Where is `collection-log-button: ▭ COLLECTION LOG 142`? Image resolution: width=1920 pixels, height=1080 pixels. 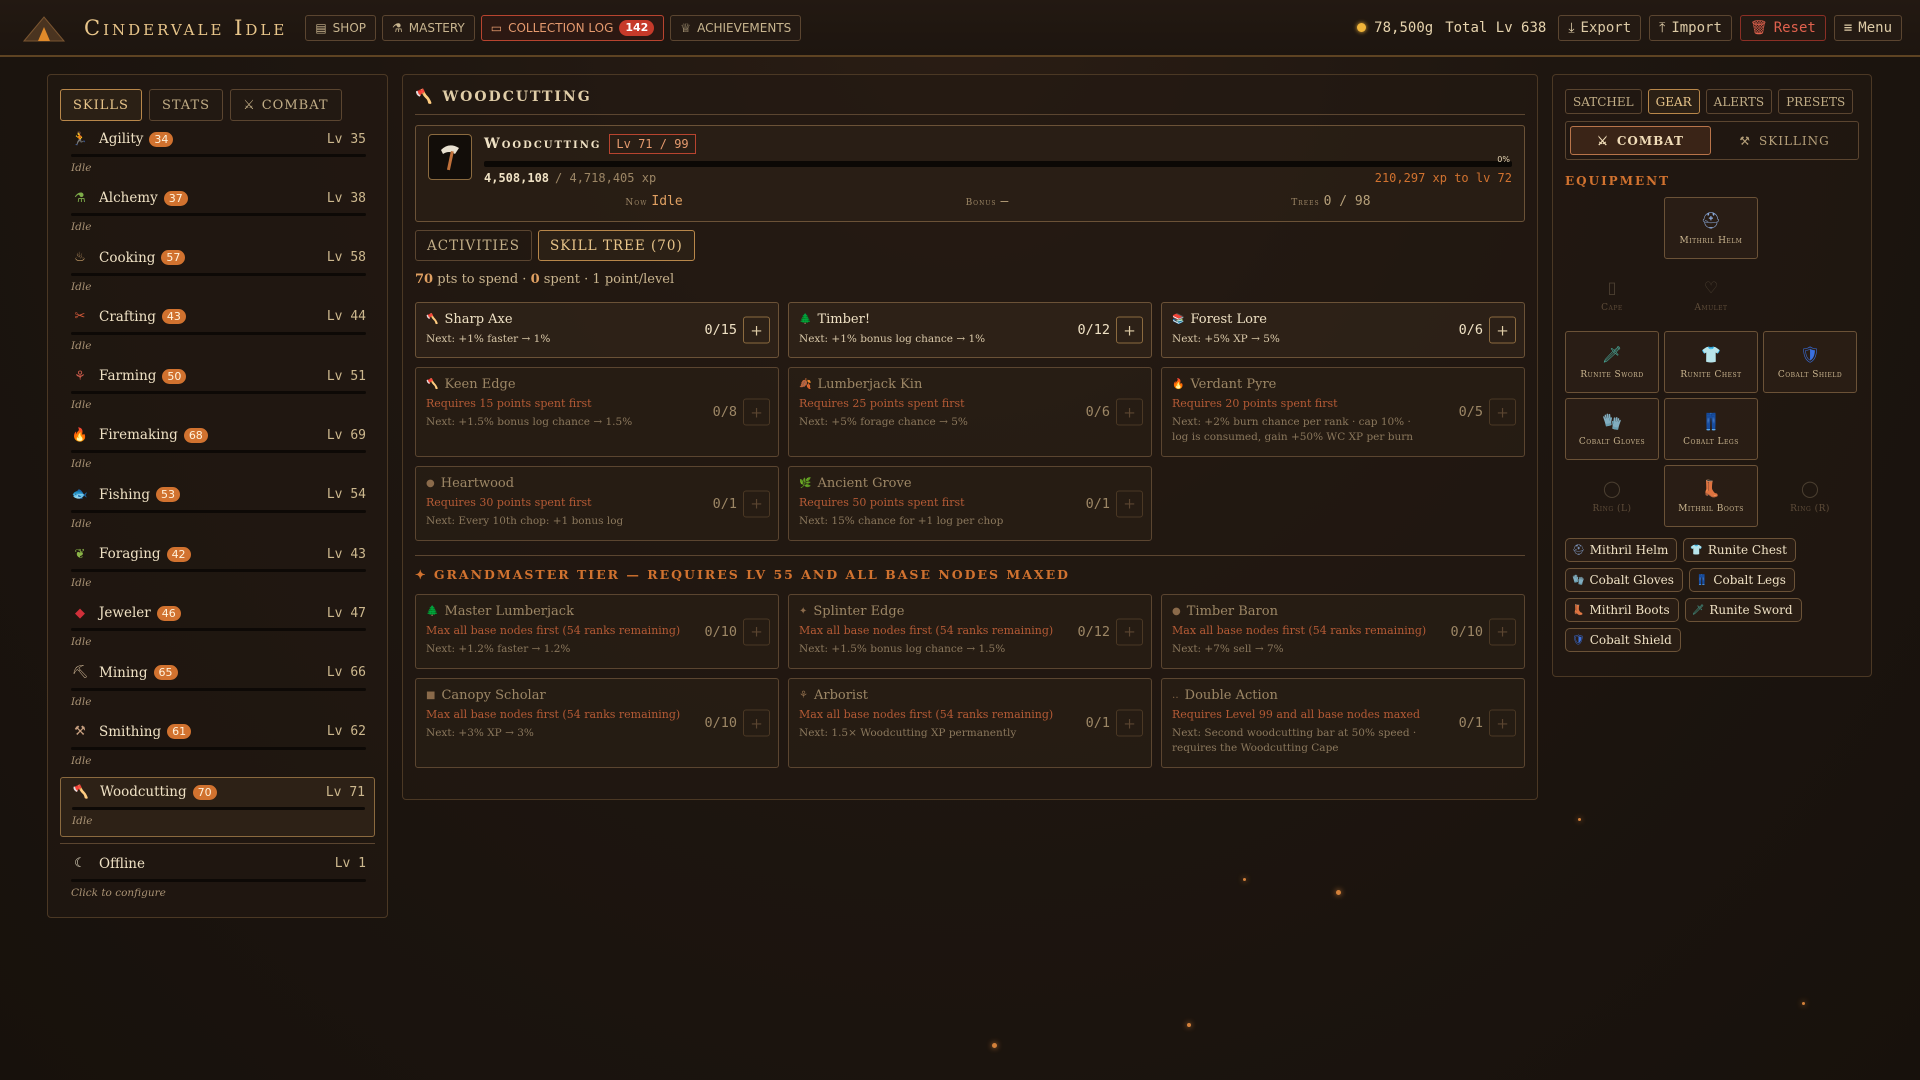 collection-log-button: ▭ COLLECTION LOG 142 is located at coordinates (572, 27).